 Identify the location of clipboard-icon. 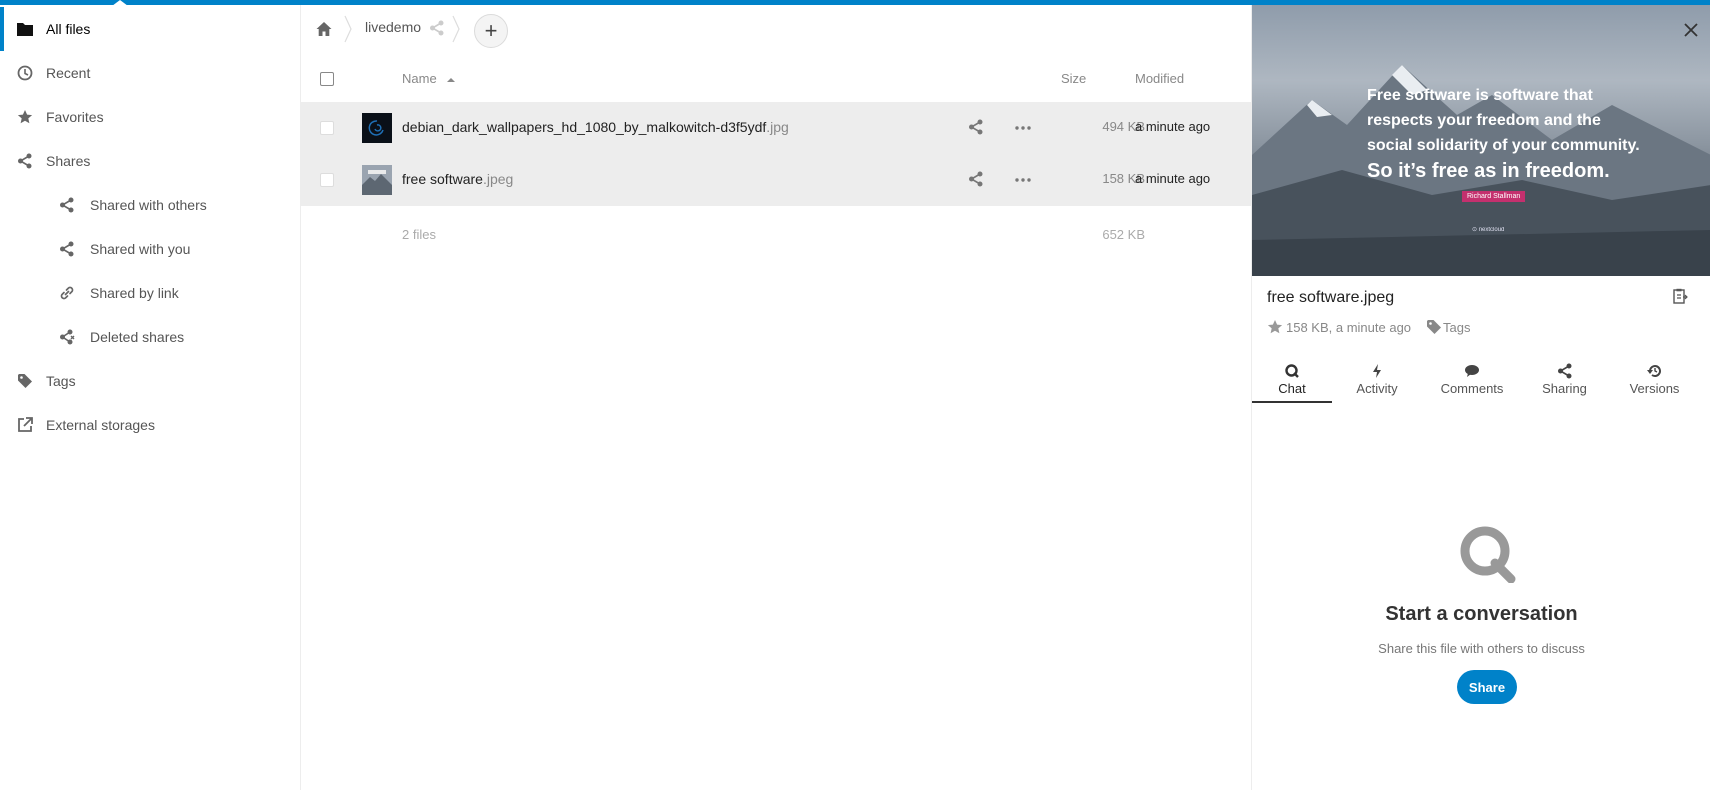
(1681, 297).